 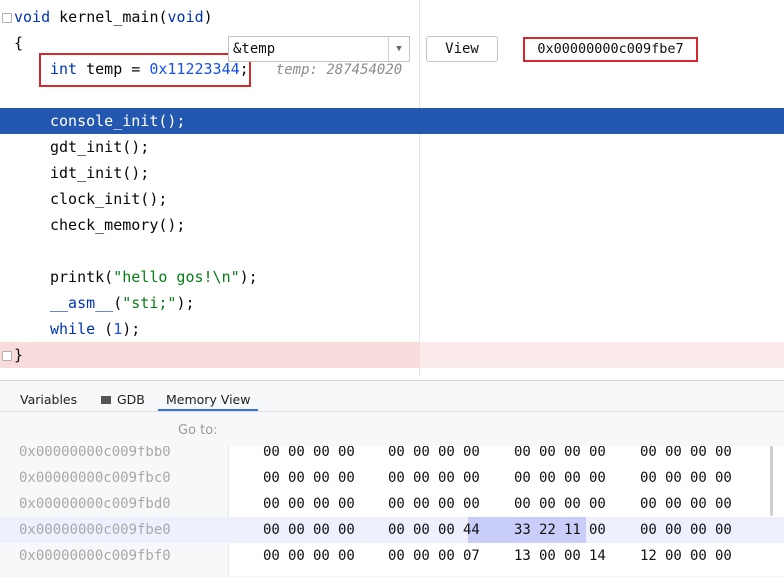 What do you see at coordinates (392, 303) in the screenshot?
I see `code-line-12: __asm__("sti;");` at bounding box center [392, 303].